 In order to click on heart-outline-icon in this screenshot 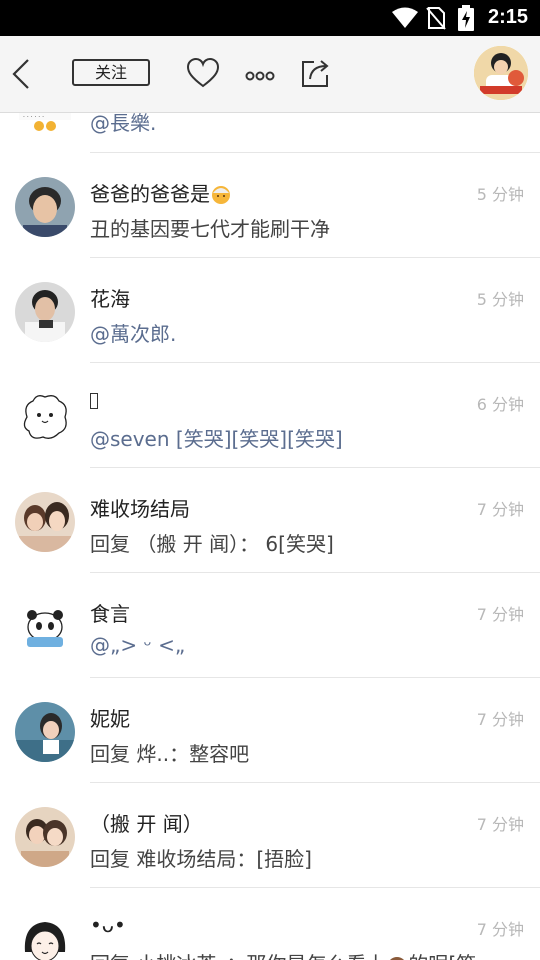, I will do `click(203, 72)`.